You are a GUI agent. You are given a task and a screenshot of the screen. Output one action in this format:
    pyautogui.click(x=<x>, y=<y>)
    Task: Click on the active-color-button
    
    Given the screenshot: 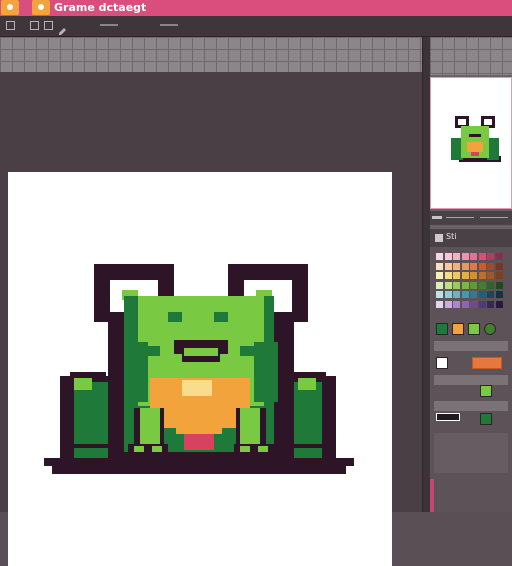 What is the action you would take?
    pyautogui.click(x=487, y=363)
    